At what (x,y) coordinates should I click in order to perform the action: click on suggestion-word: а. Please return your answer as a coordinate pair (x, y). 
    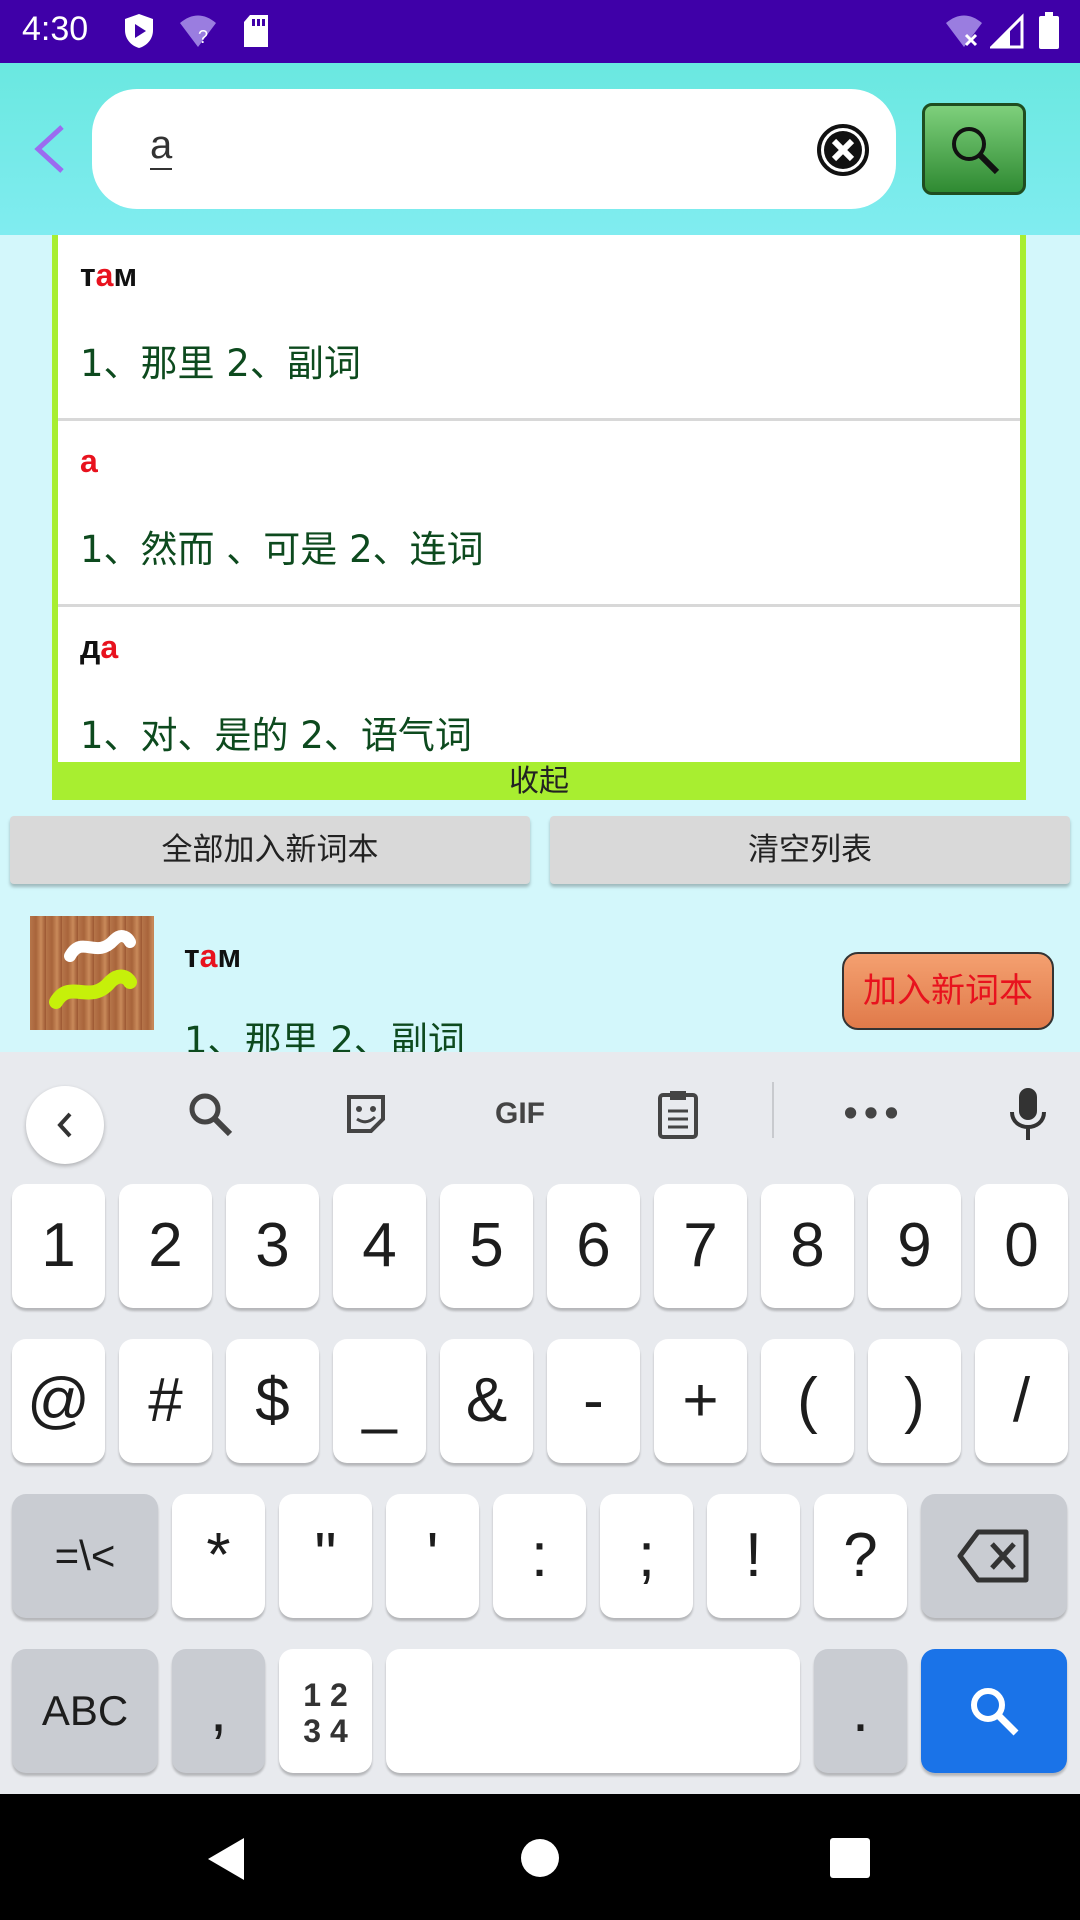
    Looking at the image, I should click on (89, 461).